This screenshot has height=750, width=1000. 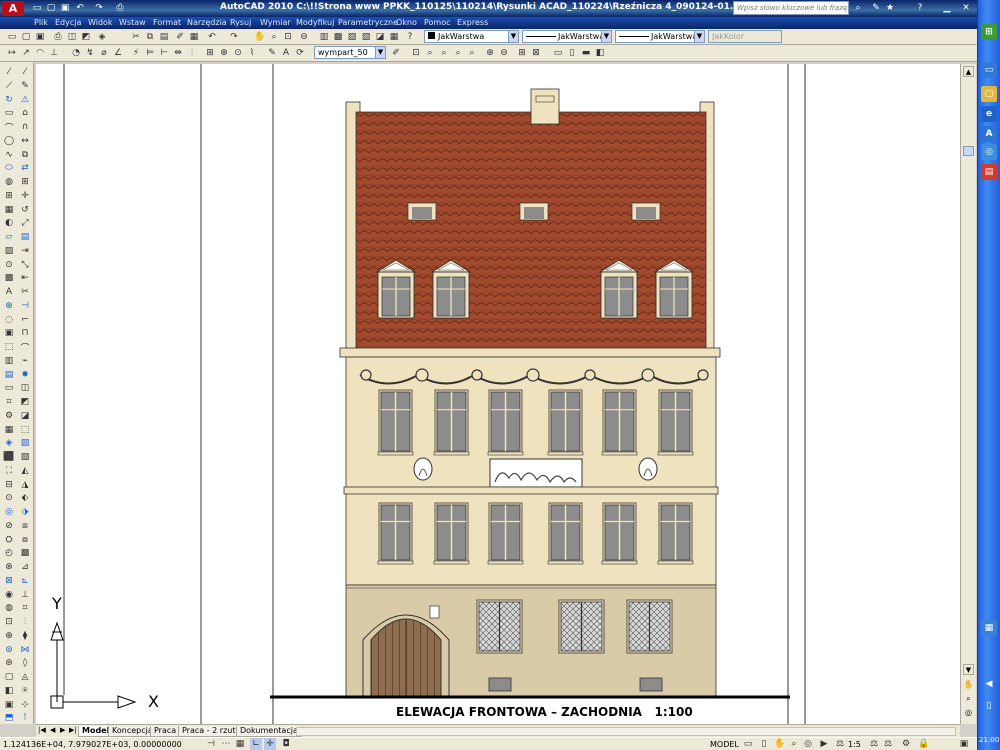 I want to click on open-icon: ▢, so click(x=26, y=37).